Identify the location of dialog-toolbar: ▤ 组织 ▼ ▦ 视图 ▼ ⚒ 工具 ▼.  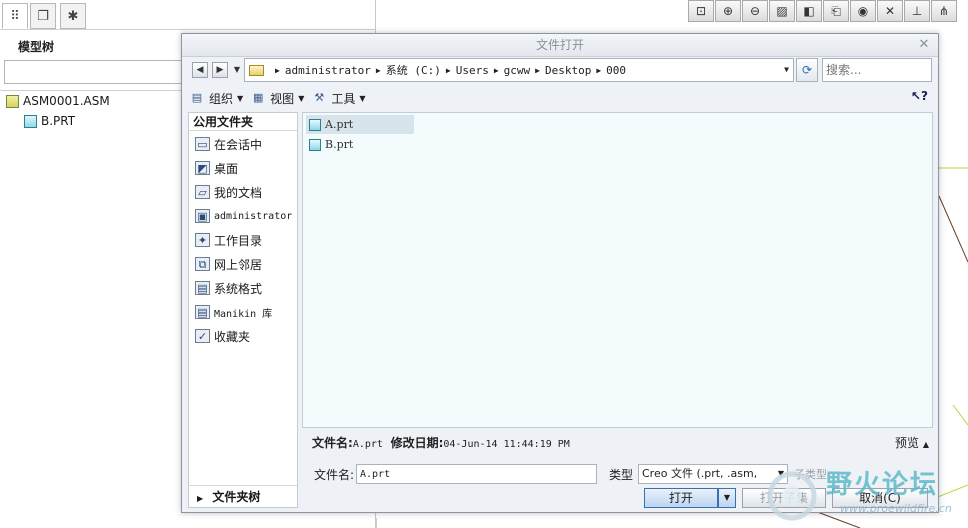
(282, 98).